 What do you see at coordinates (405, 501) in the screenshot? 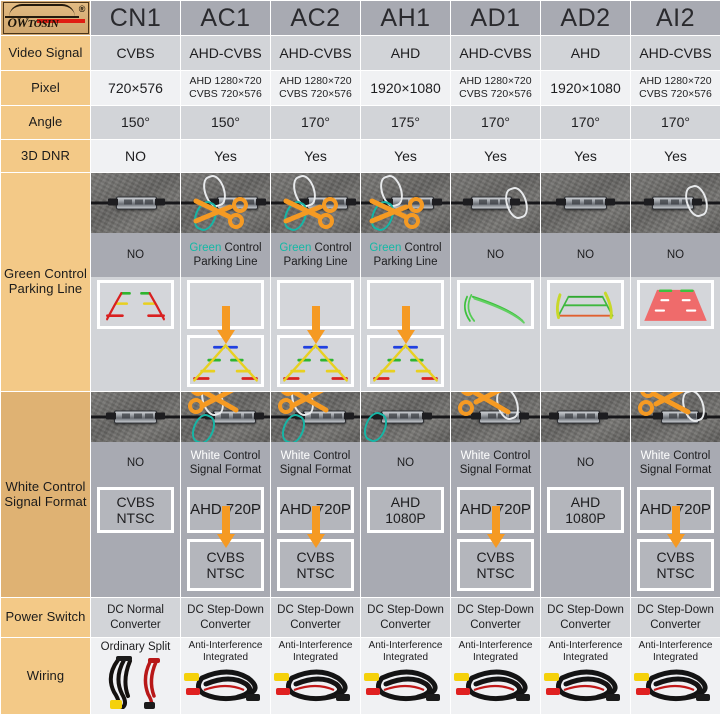
I see `signal-line: AHD` at bounding box center [405, 501].